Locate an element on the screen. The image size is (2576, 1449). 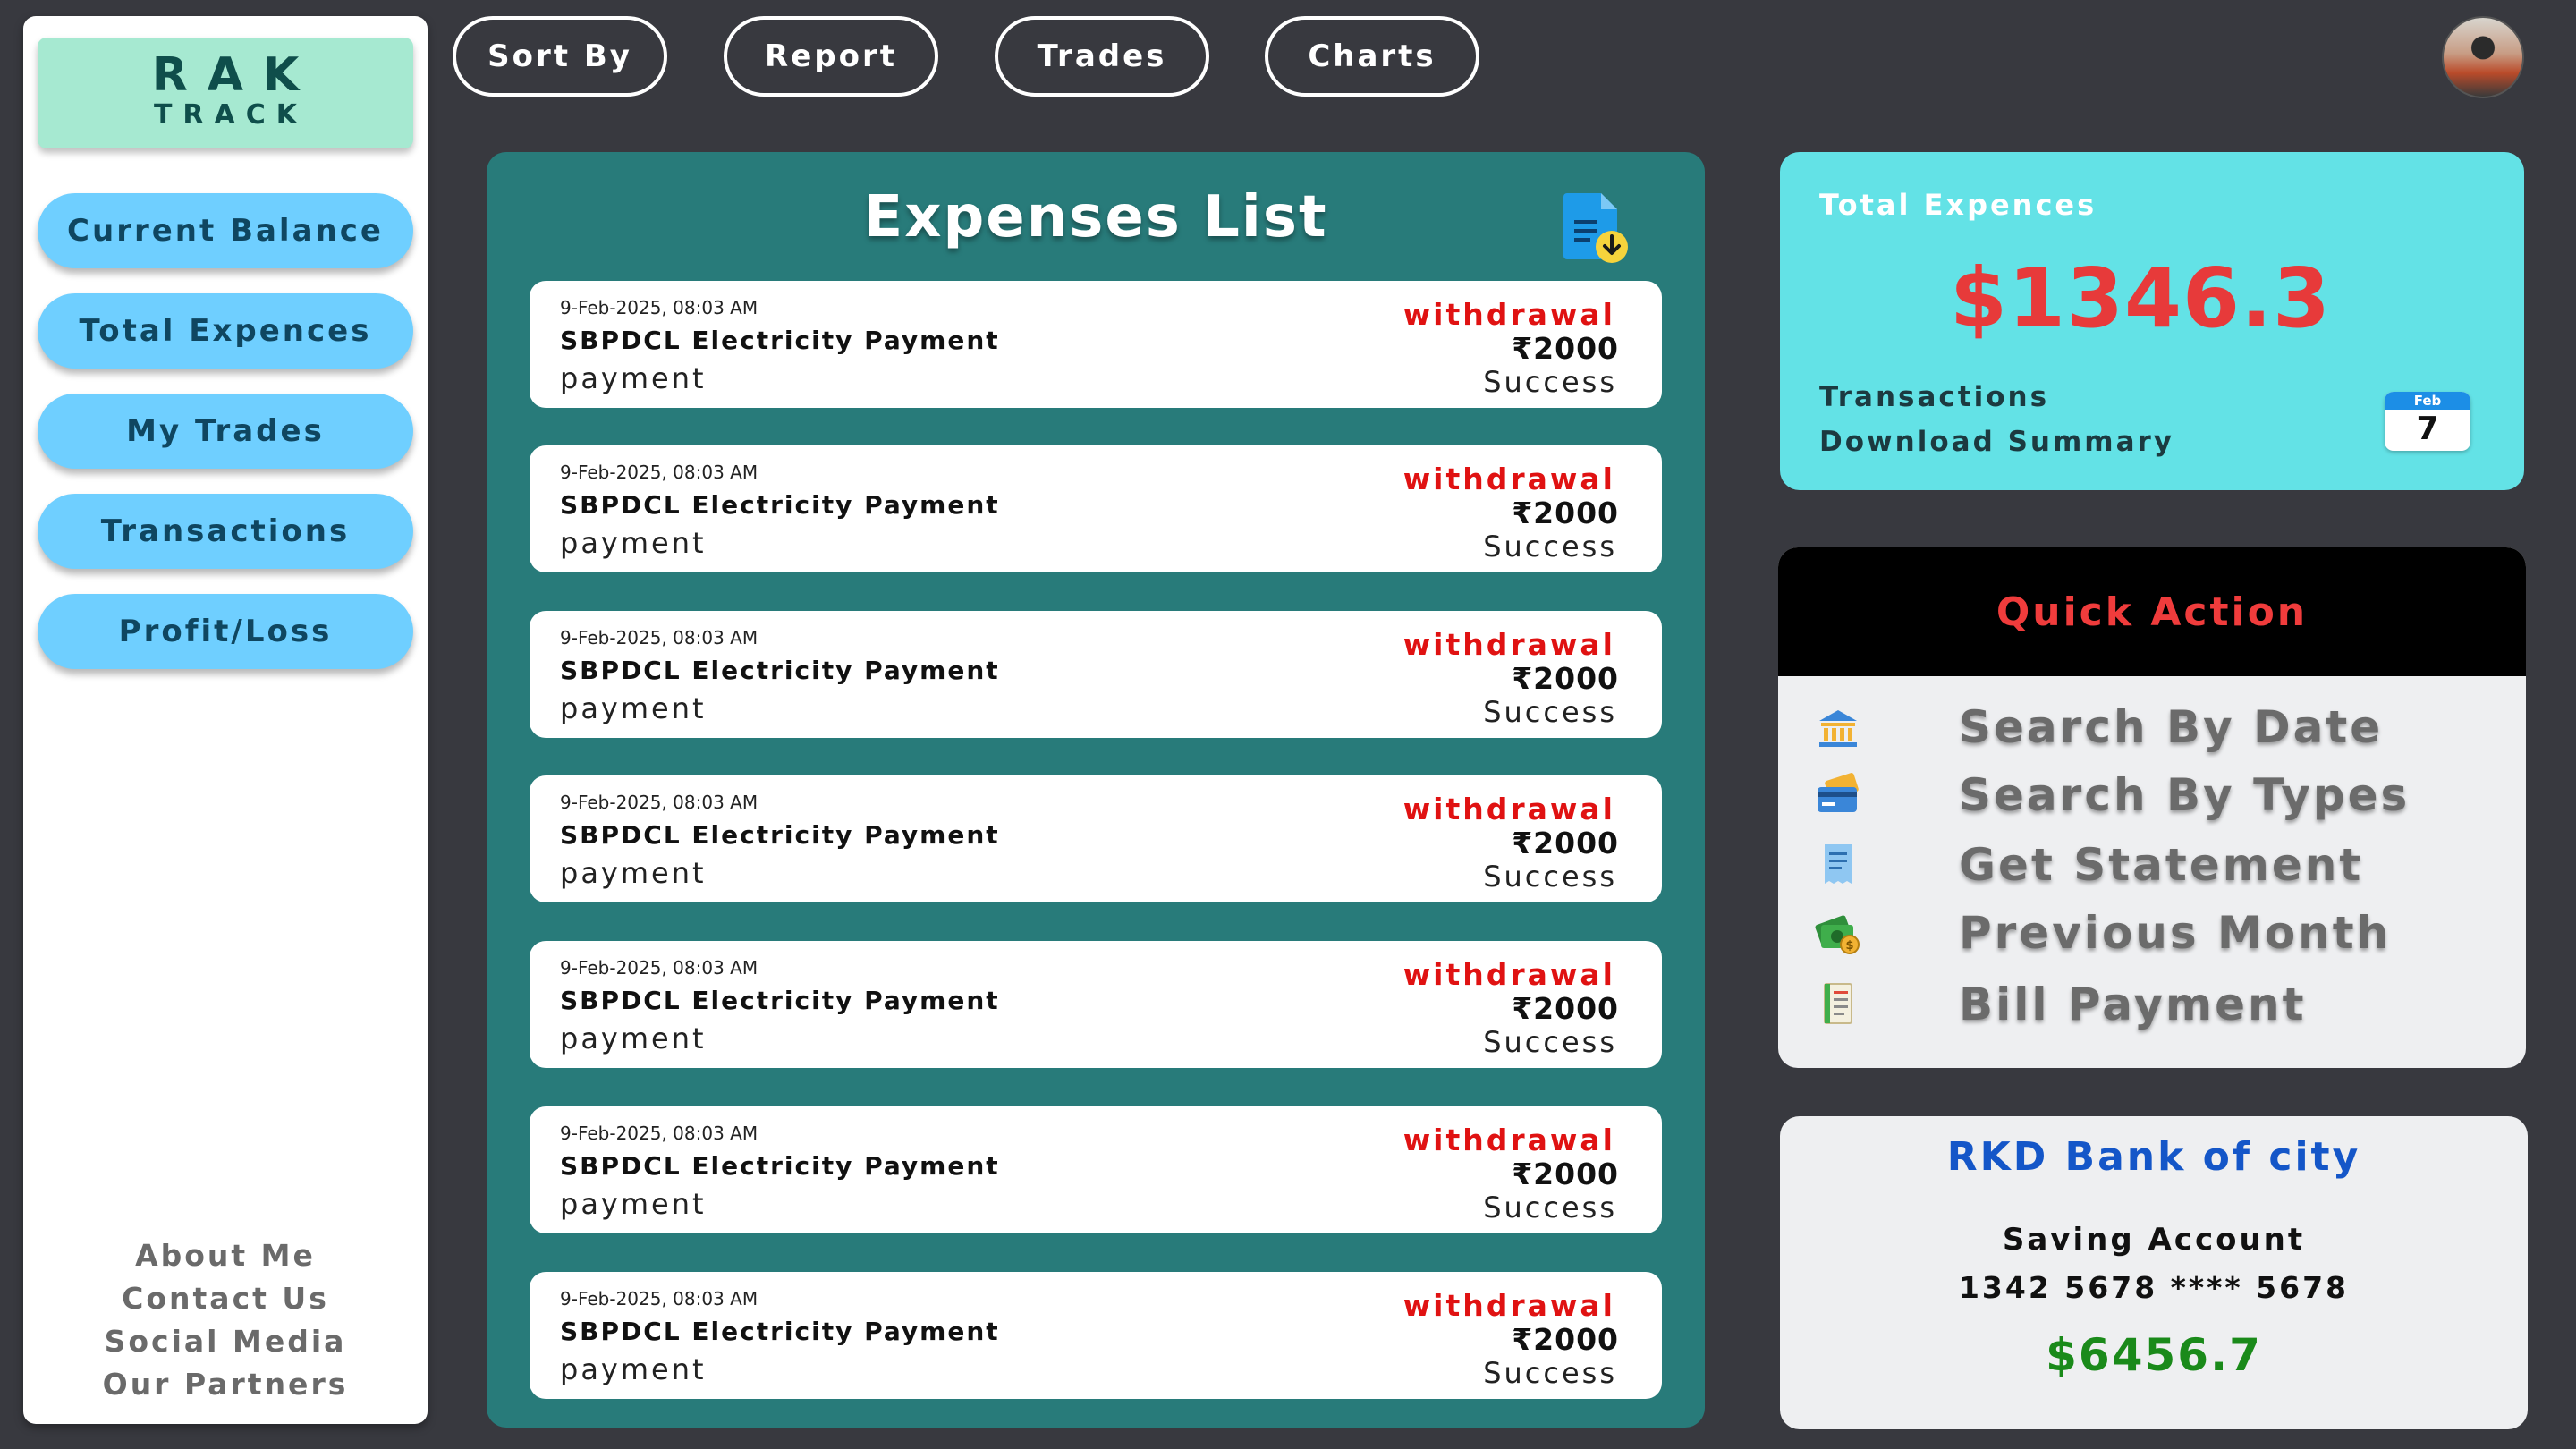
sidebar-item-my-trades: My Trades is located at coordinates (225, 431).